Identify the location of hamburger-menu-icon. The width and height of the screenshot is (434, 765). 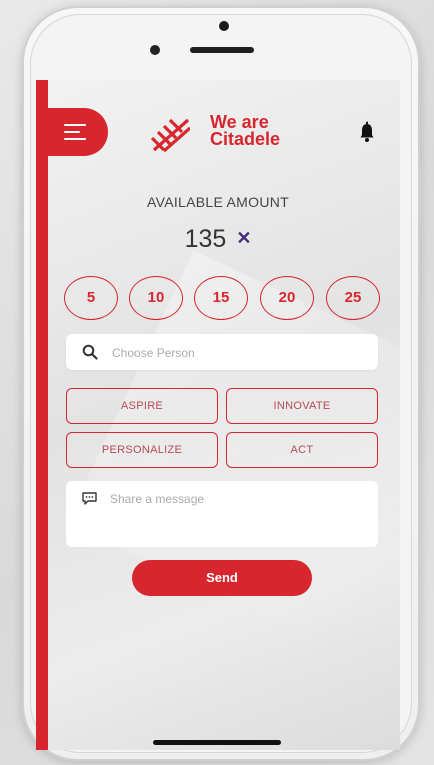
(75, 132).